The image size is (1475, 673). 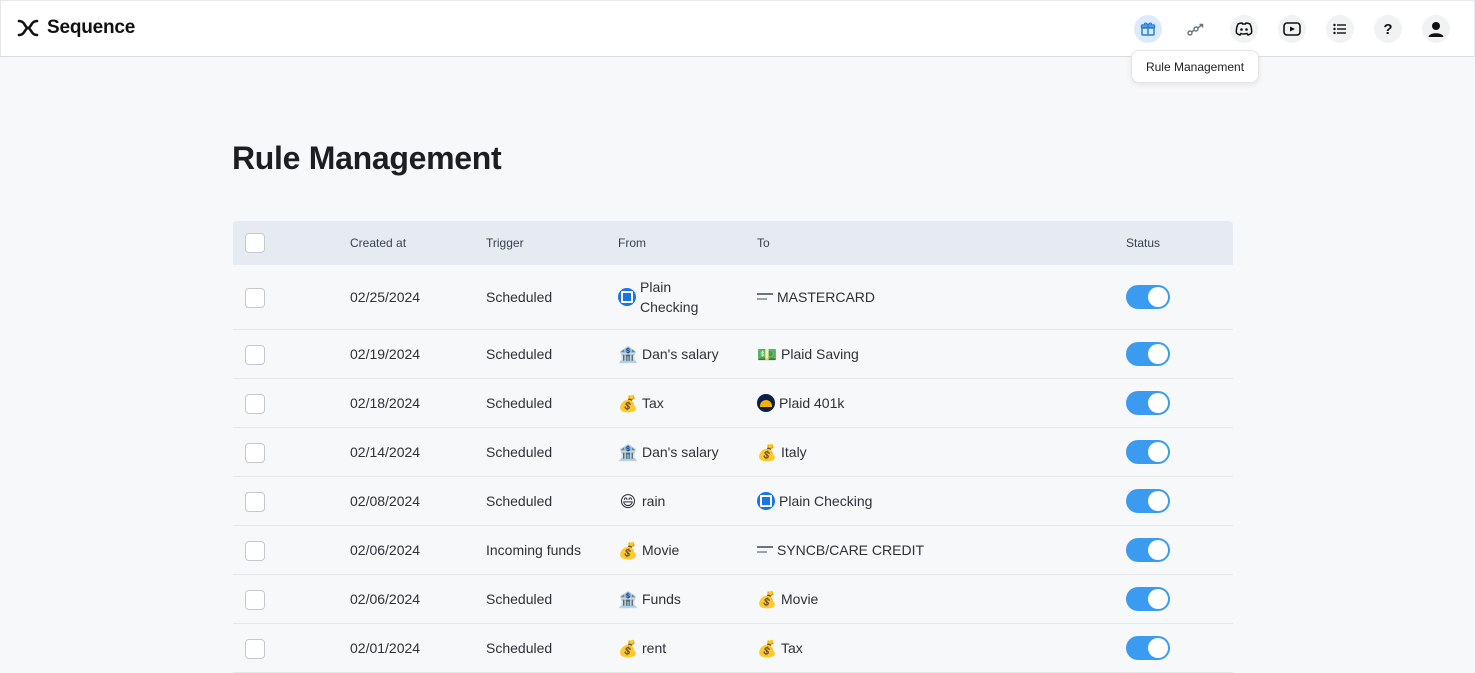 I want to click on to-account-cell: 💰 Movie, so click(x=787, y=599).